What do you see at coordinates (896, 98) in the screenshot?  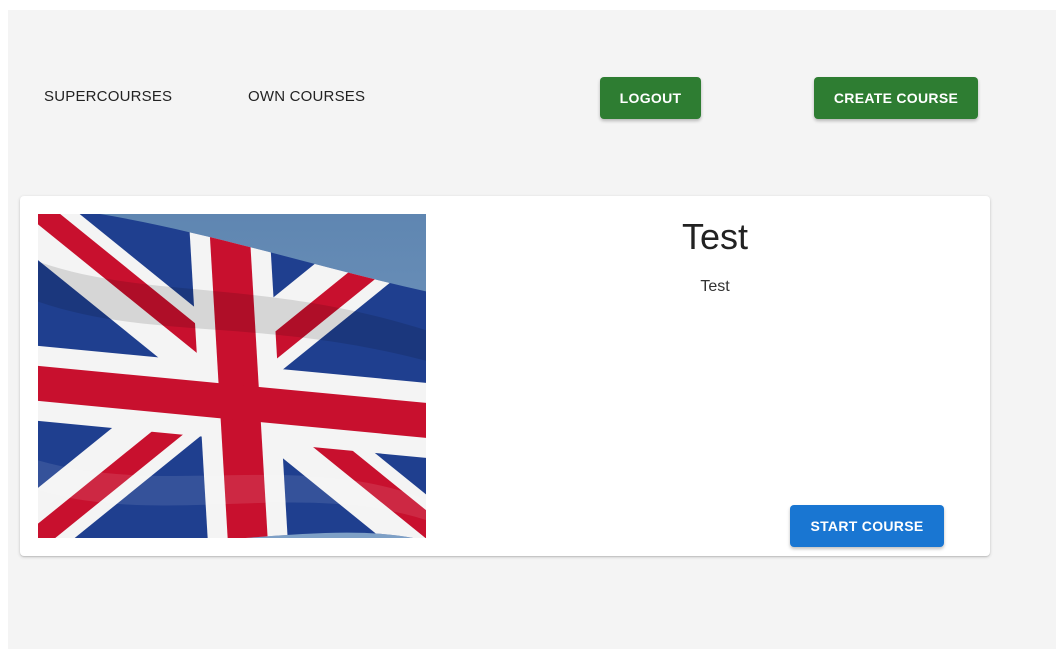 I see `create-course-button: CREATE COURSE` at bounding box center [896, 98].